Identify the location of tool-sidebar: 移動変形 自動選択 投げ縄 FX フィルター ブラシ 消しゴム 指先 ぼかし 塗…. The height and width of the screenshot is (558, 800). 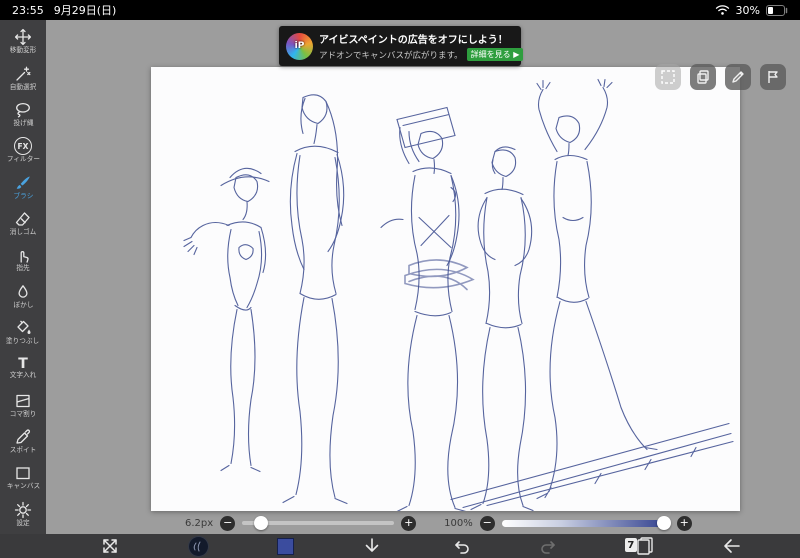
(23, 277).